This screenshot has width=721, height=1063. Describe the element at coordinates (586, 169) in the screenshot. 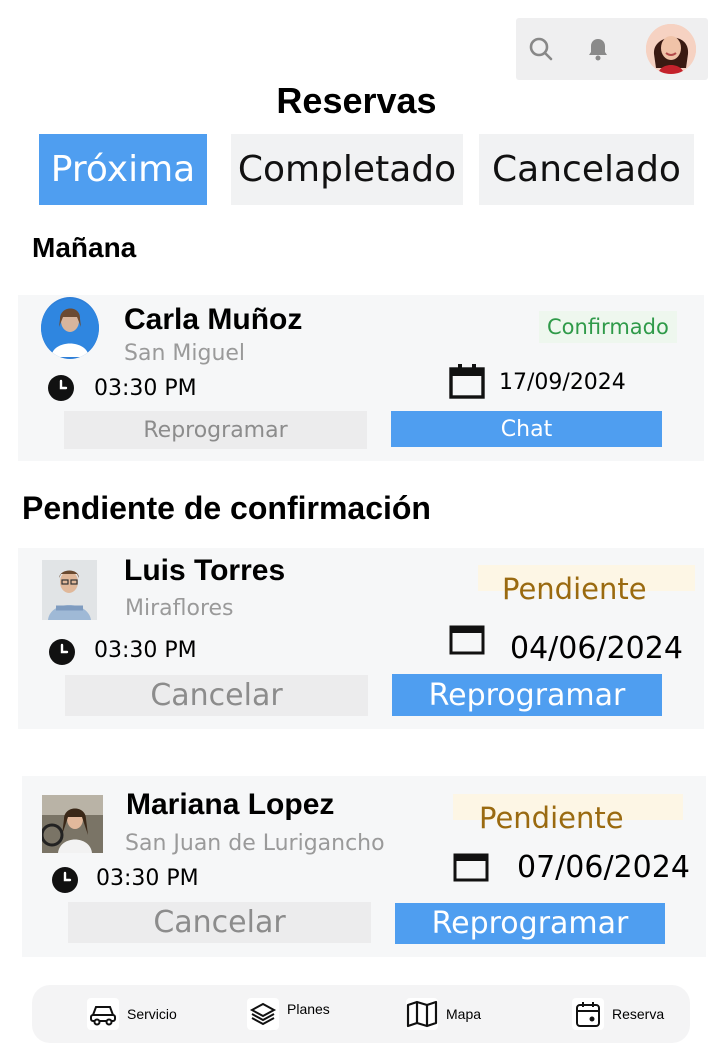

I see `tab-cancelado: Cancelado` at that location.